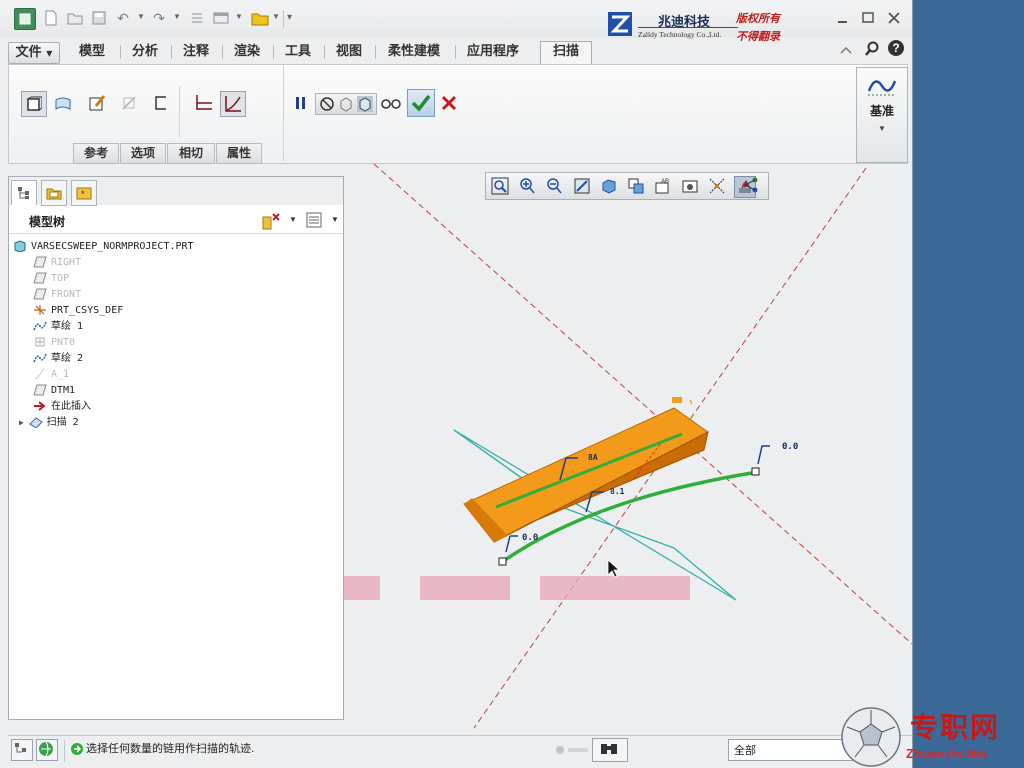 This screenshot has width=1024, height=768. Describe the element at coordinates (881, 111) in the screenshot. I see `datum-label: 基准` at that location.